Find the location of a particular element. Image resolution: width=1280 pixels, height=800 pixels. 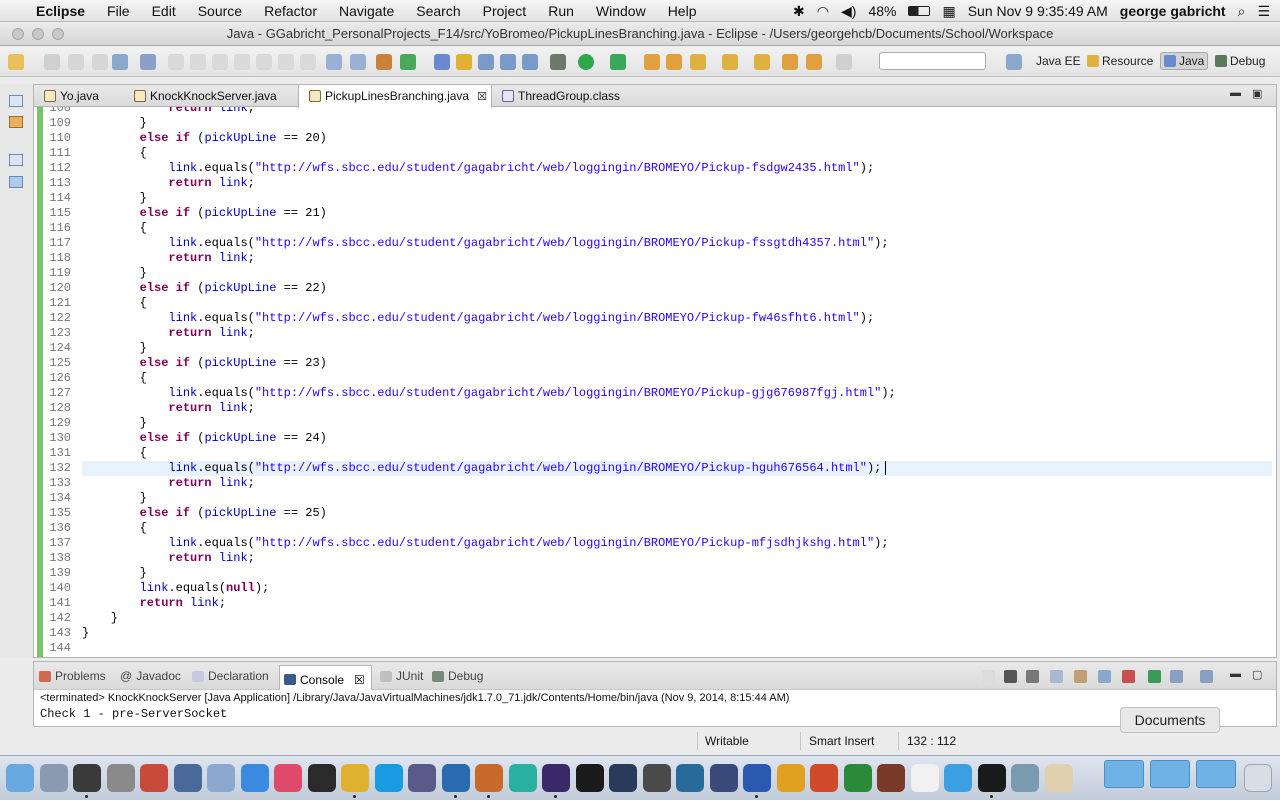

open-folder-icon is located at coordinates (652, 62).